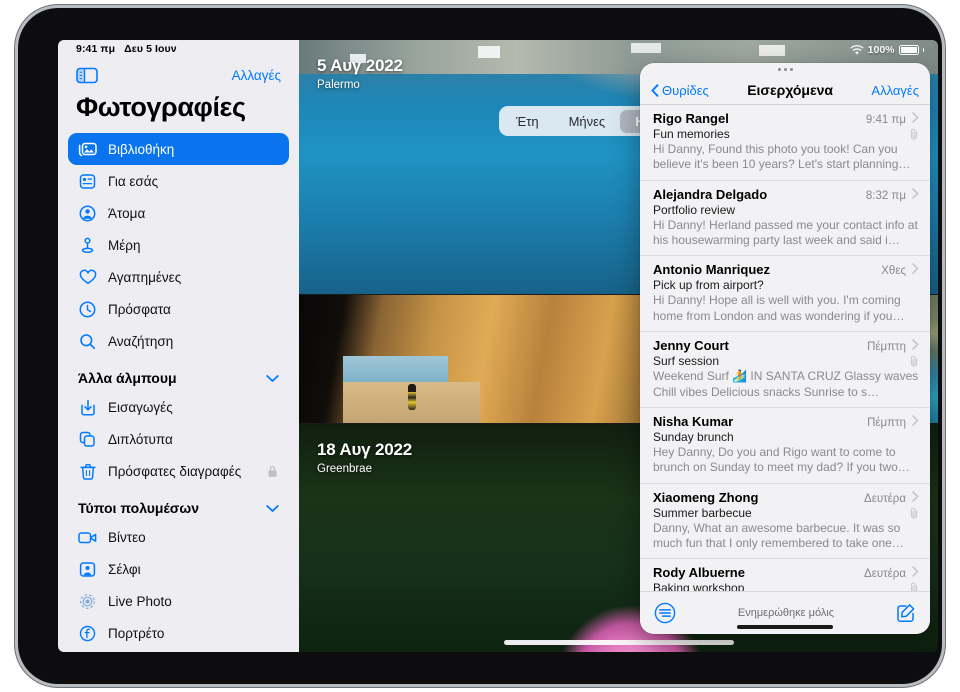 The width and height of the screenshot is (960, 692). Describe the element at coordinates (587, 121) in the screenshot. I see `segment-months: Μήνες` at that location.